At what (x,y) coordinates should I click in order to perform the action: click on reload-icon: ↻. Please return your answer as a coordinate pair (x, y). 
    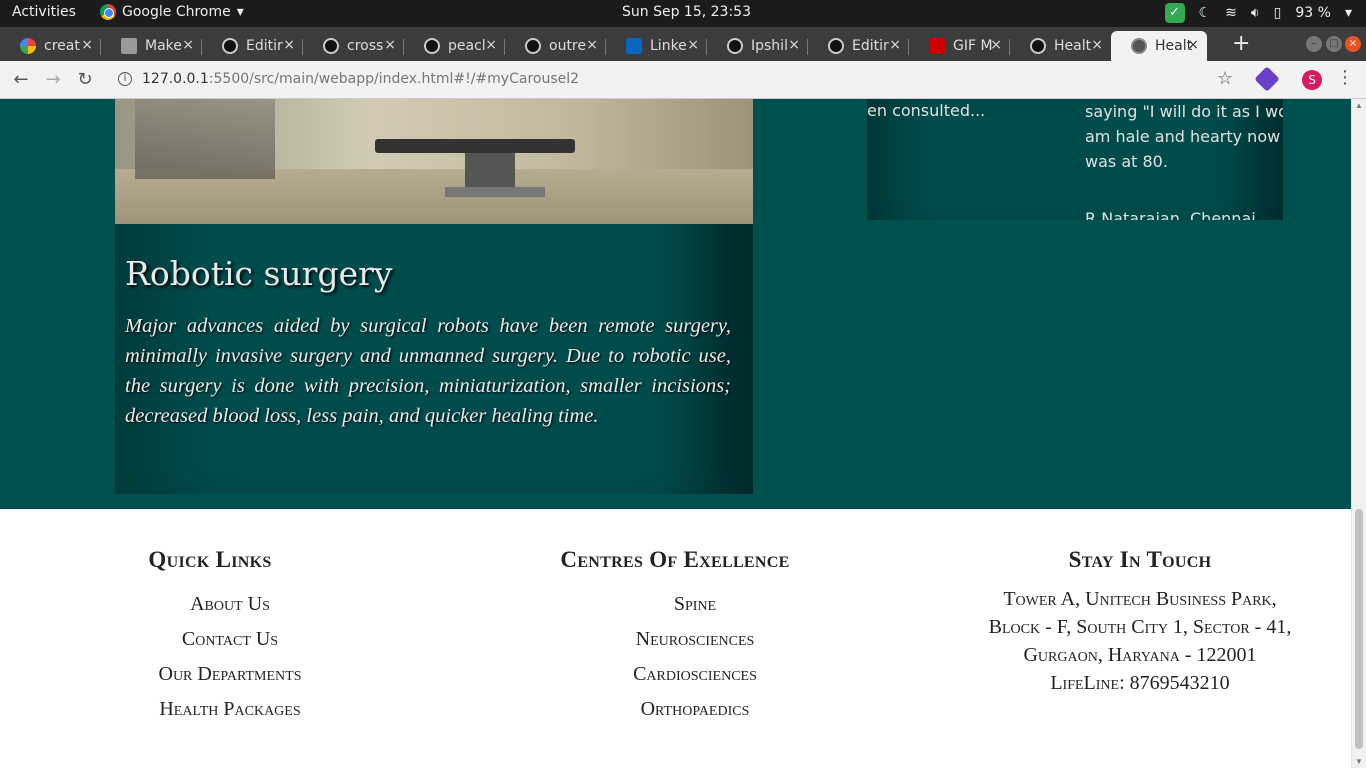
    Looking at the image, I should click on (85, 80).